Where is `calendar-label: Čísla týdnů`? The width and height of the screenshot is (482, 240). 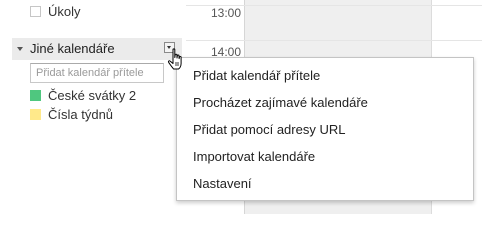
calendar-label: Čísla týdnů is located at coordinates (81, 114).